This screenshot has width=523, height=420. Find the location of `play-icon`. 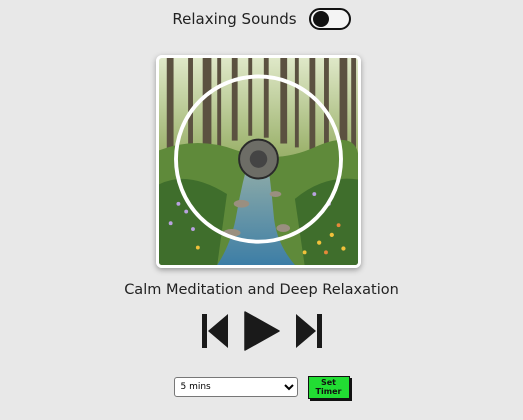

play-icon is located at coordinates (261, 331).